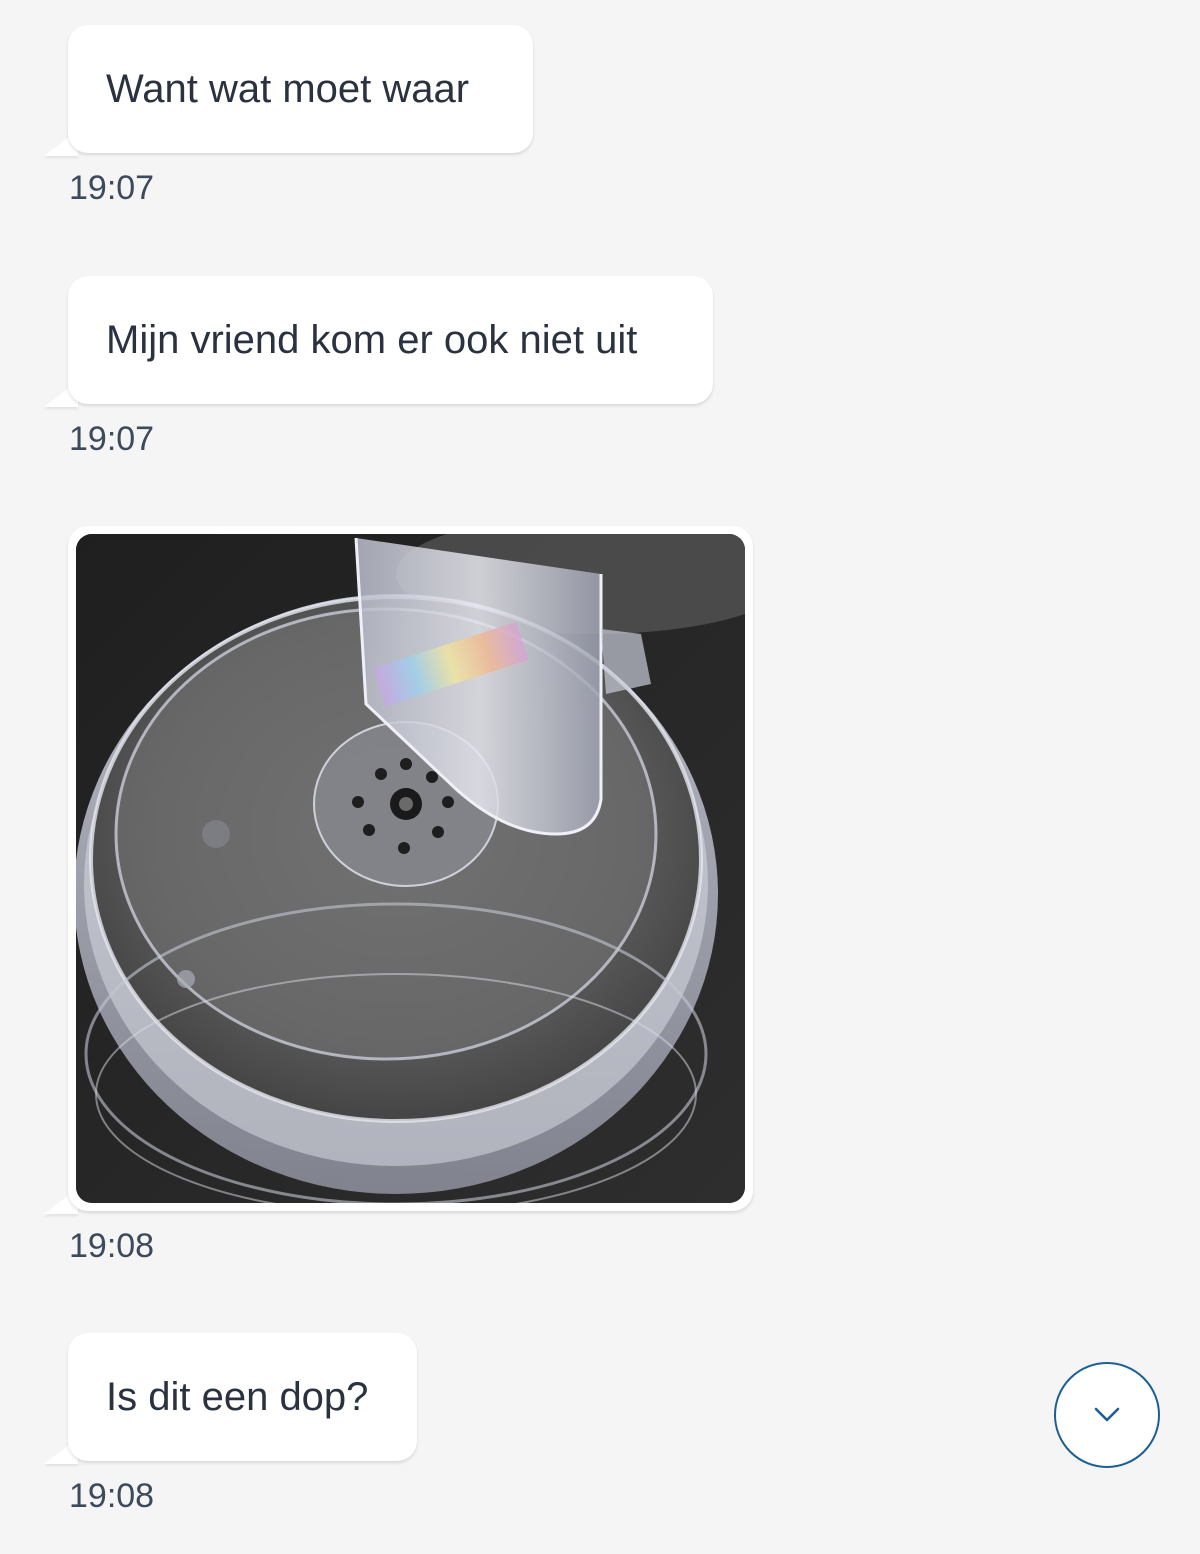 The width and height of the screenshot is (1200, 1554). I want to click on message-text: Want wat moet waar, so click(288, 89).